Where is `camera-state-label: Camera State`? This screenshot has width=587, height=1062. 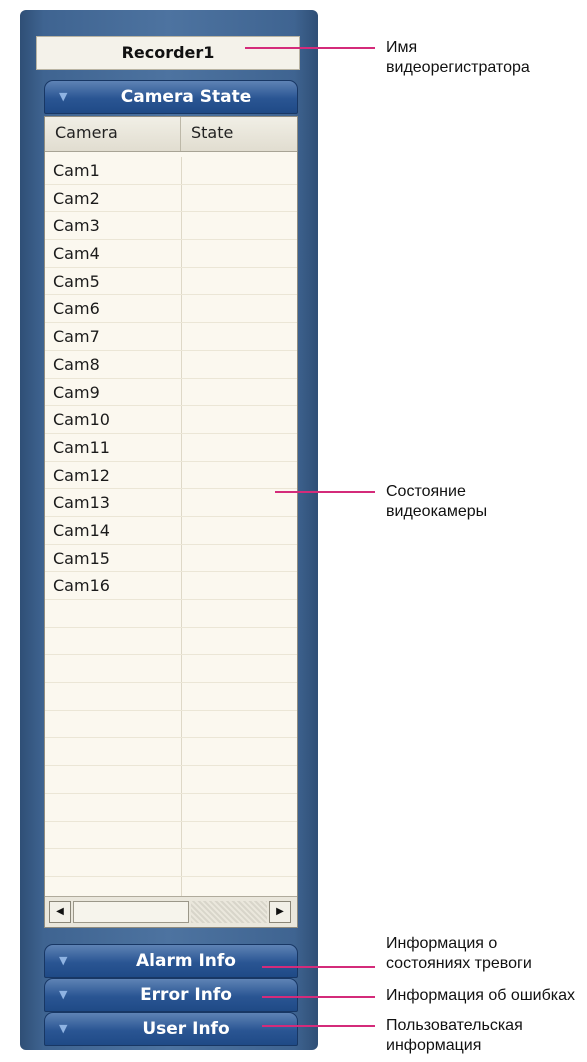 camera-state-label: Camera State is located at coordinates (186, 97).